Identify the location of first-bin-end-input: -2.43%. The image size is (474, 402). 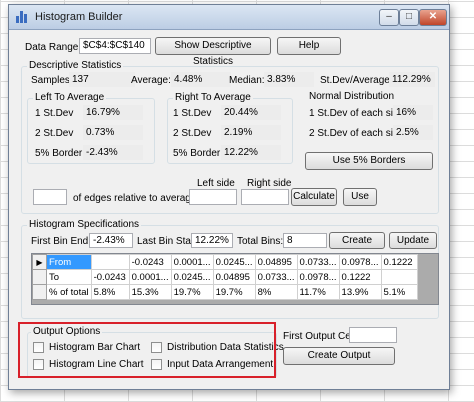
(111, 240).